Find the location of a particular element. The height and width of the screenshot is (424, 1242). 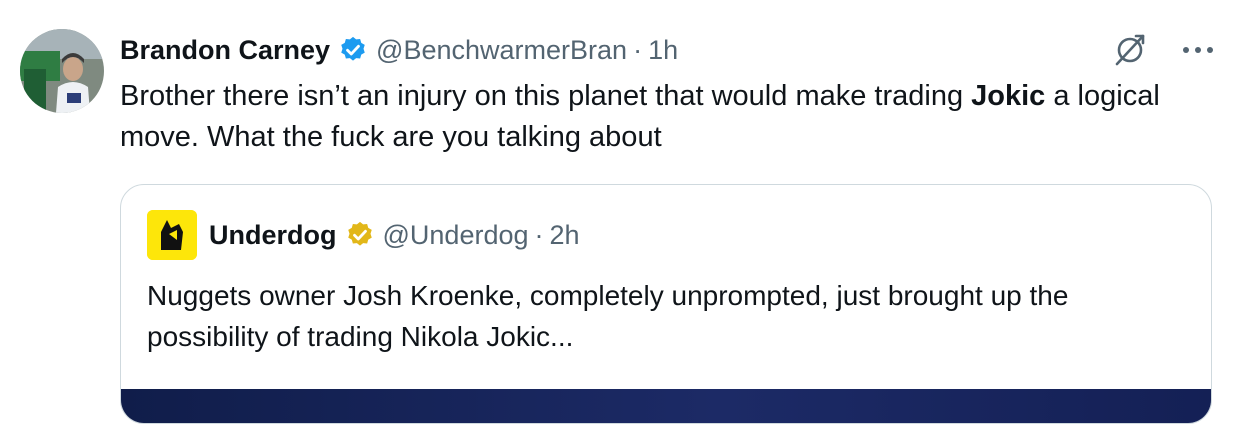

gold-verified-badge-icon is located at coordinates (360, 235).